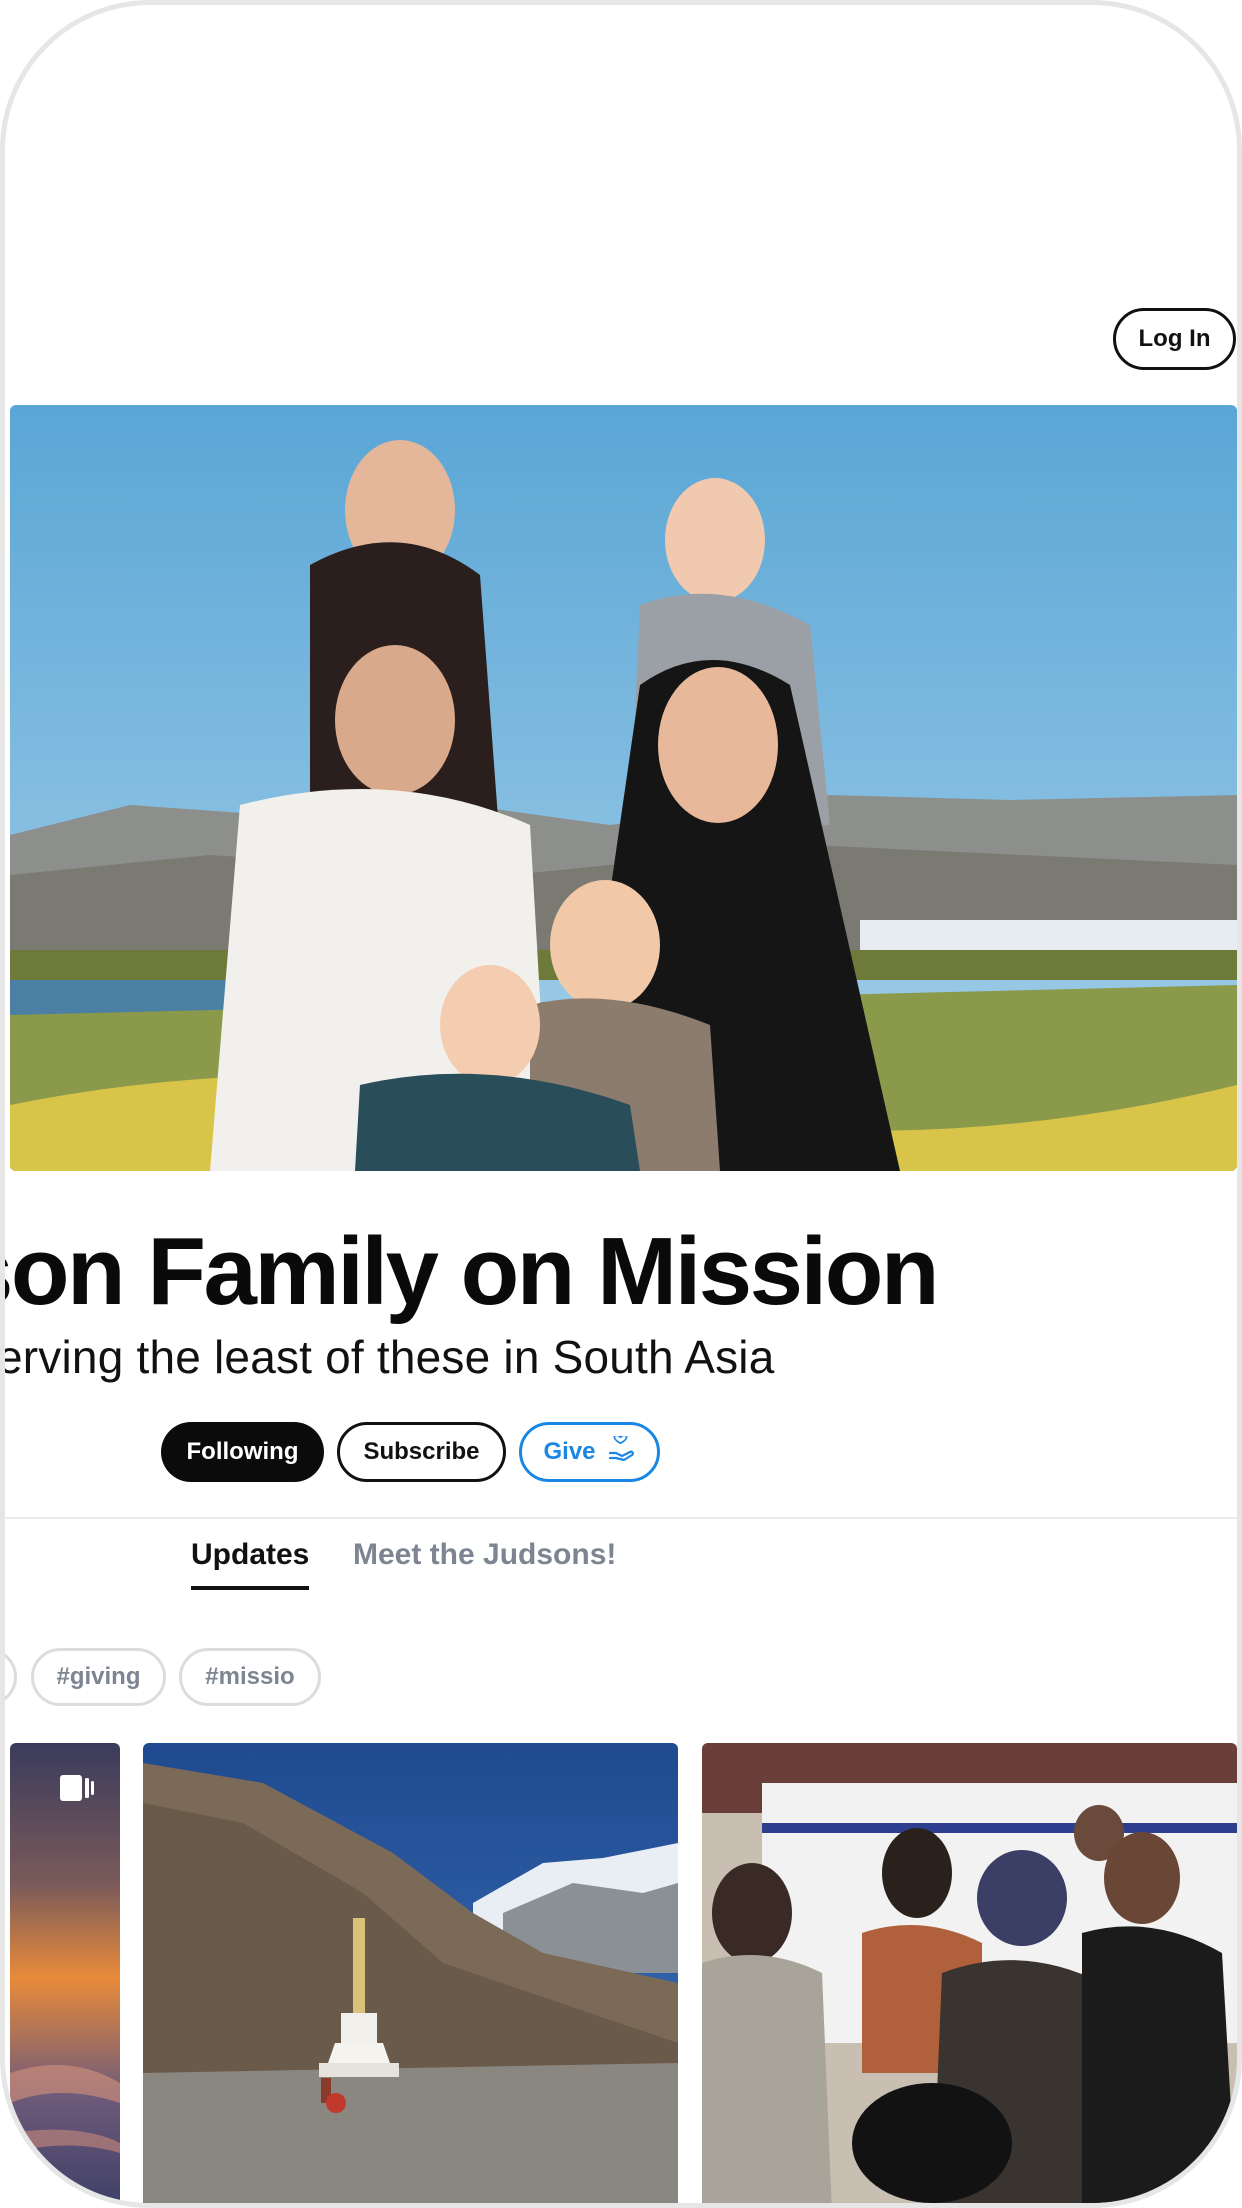 This screenshot has width=1242, height=2208. I want to click on page-subtitle: erving the least of these in South Asia, so click(387, 1357).